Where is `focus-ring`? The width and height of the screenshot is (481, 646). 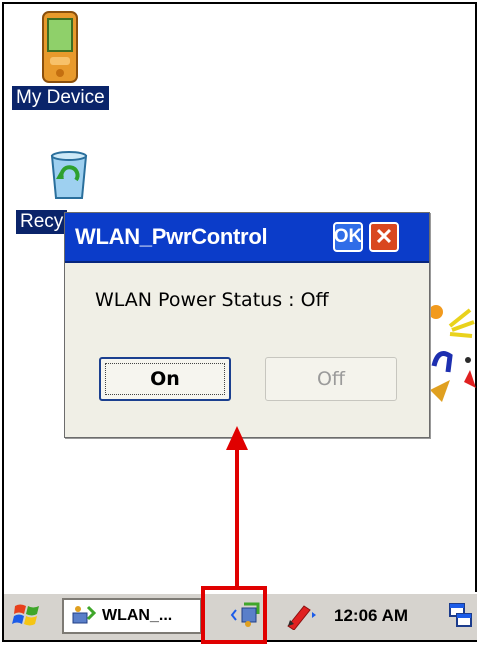 focus-ring is located at coordinates (165, 379).